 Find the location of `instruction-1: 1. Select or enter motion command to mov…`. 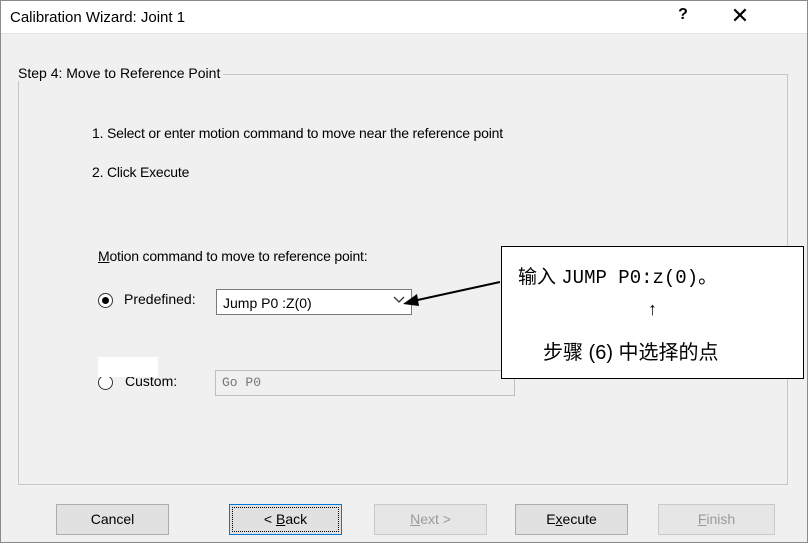

instruction-1: 1. Select or enter motion command to mov… is located at coordinates (297, 133).